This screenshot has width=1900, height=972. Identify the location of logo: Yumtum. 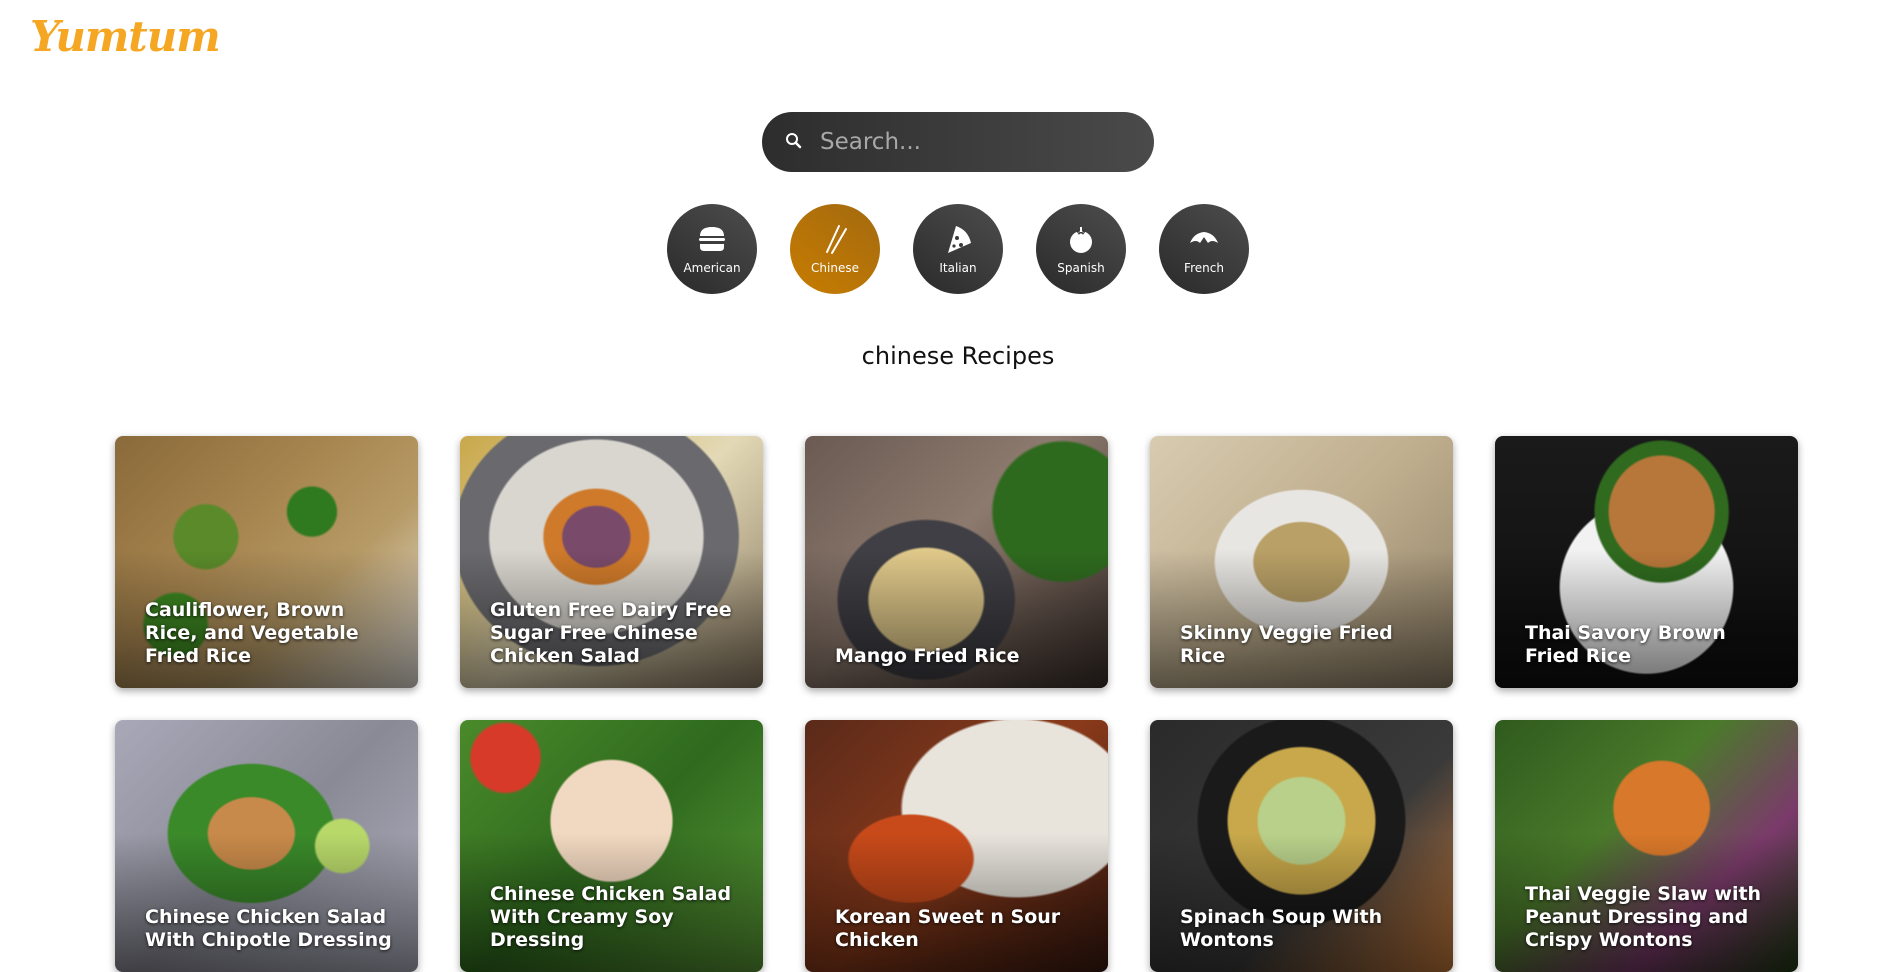
(125, 36).